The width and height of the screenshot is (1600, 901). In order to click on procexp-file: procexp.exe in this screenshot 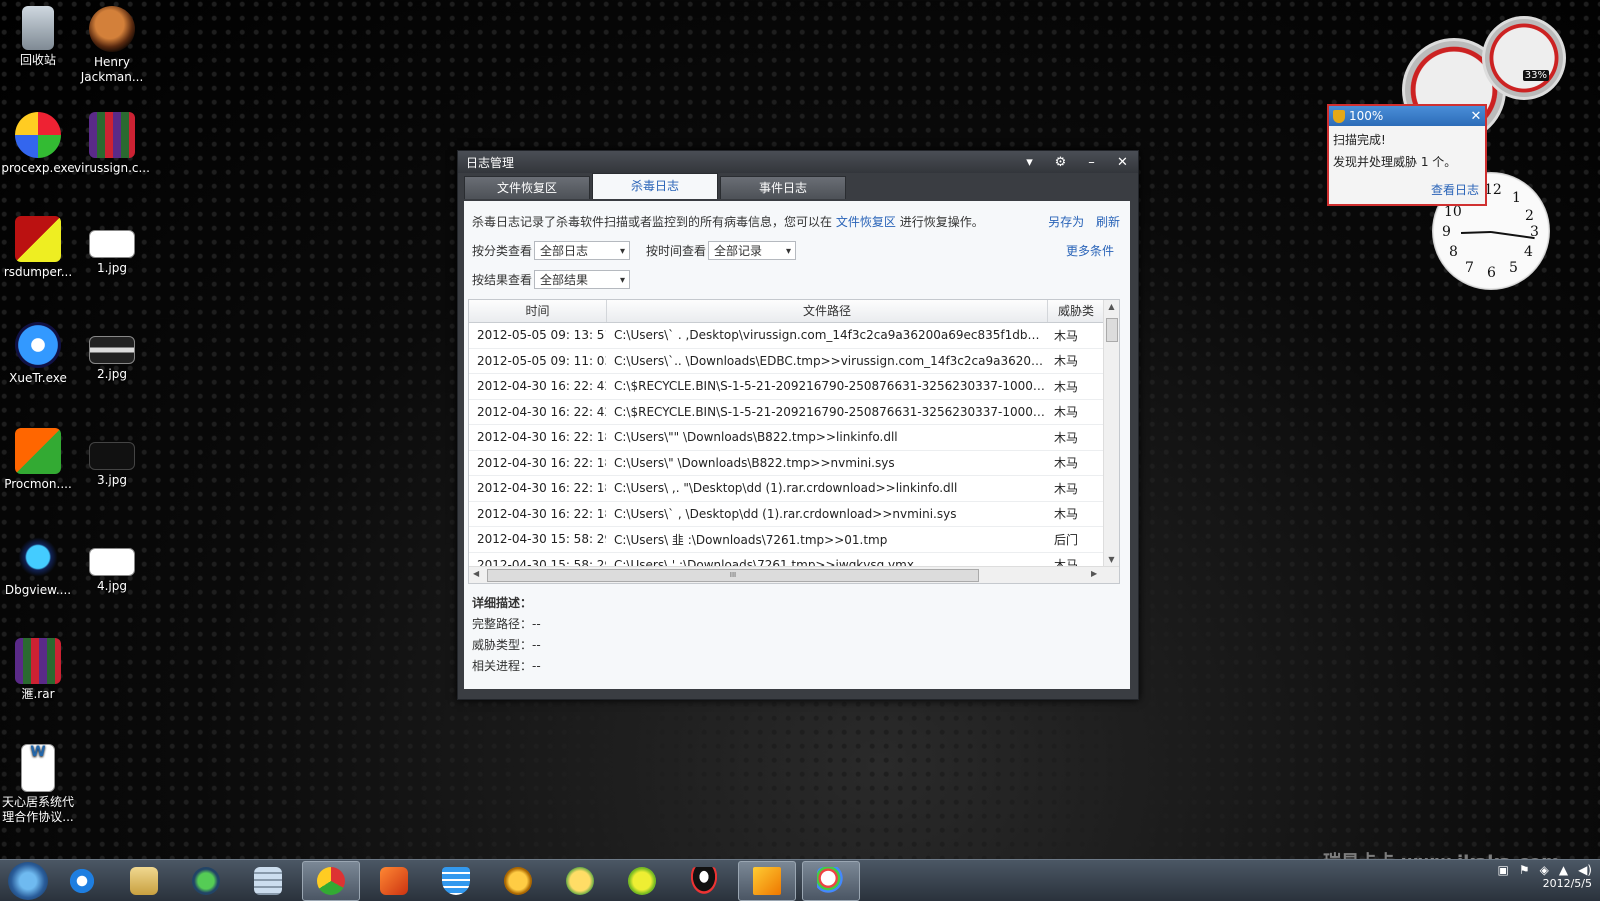, I will do `click(38, 144)`.